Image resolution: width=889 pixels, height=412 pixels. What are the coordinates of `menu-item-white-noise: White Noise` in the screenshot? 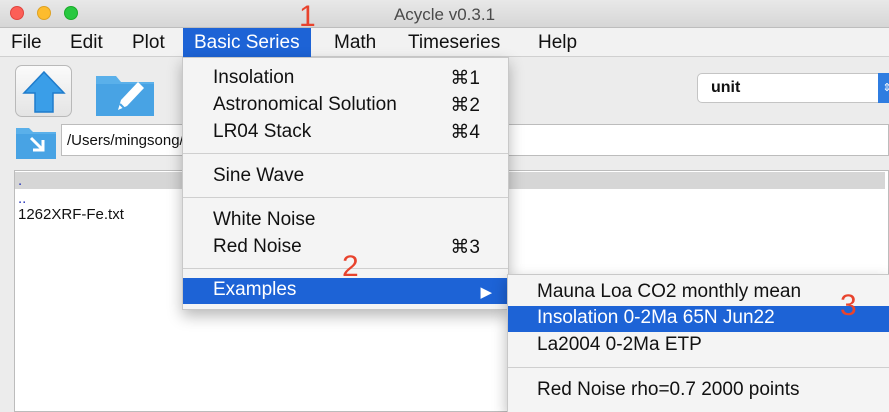 It's located at (345, 221).